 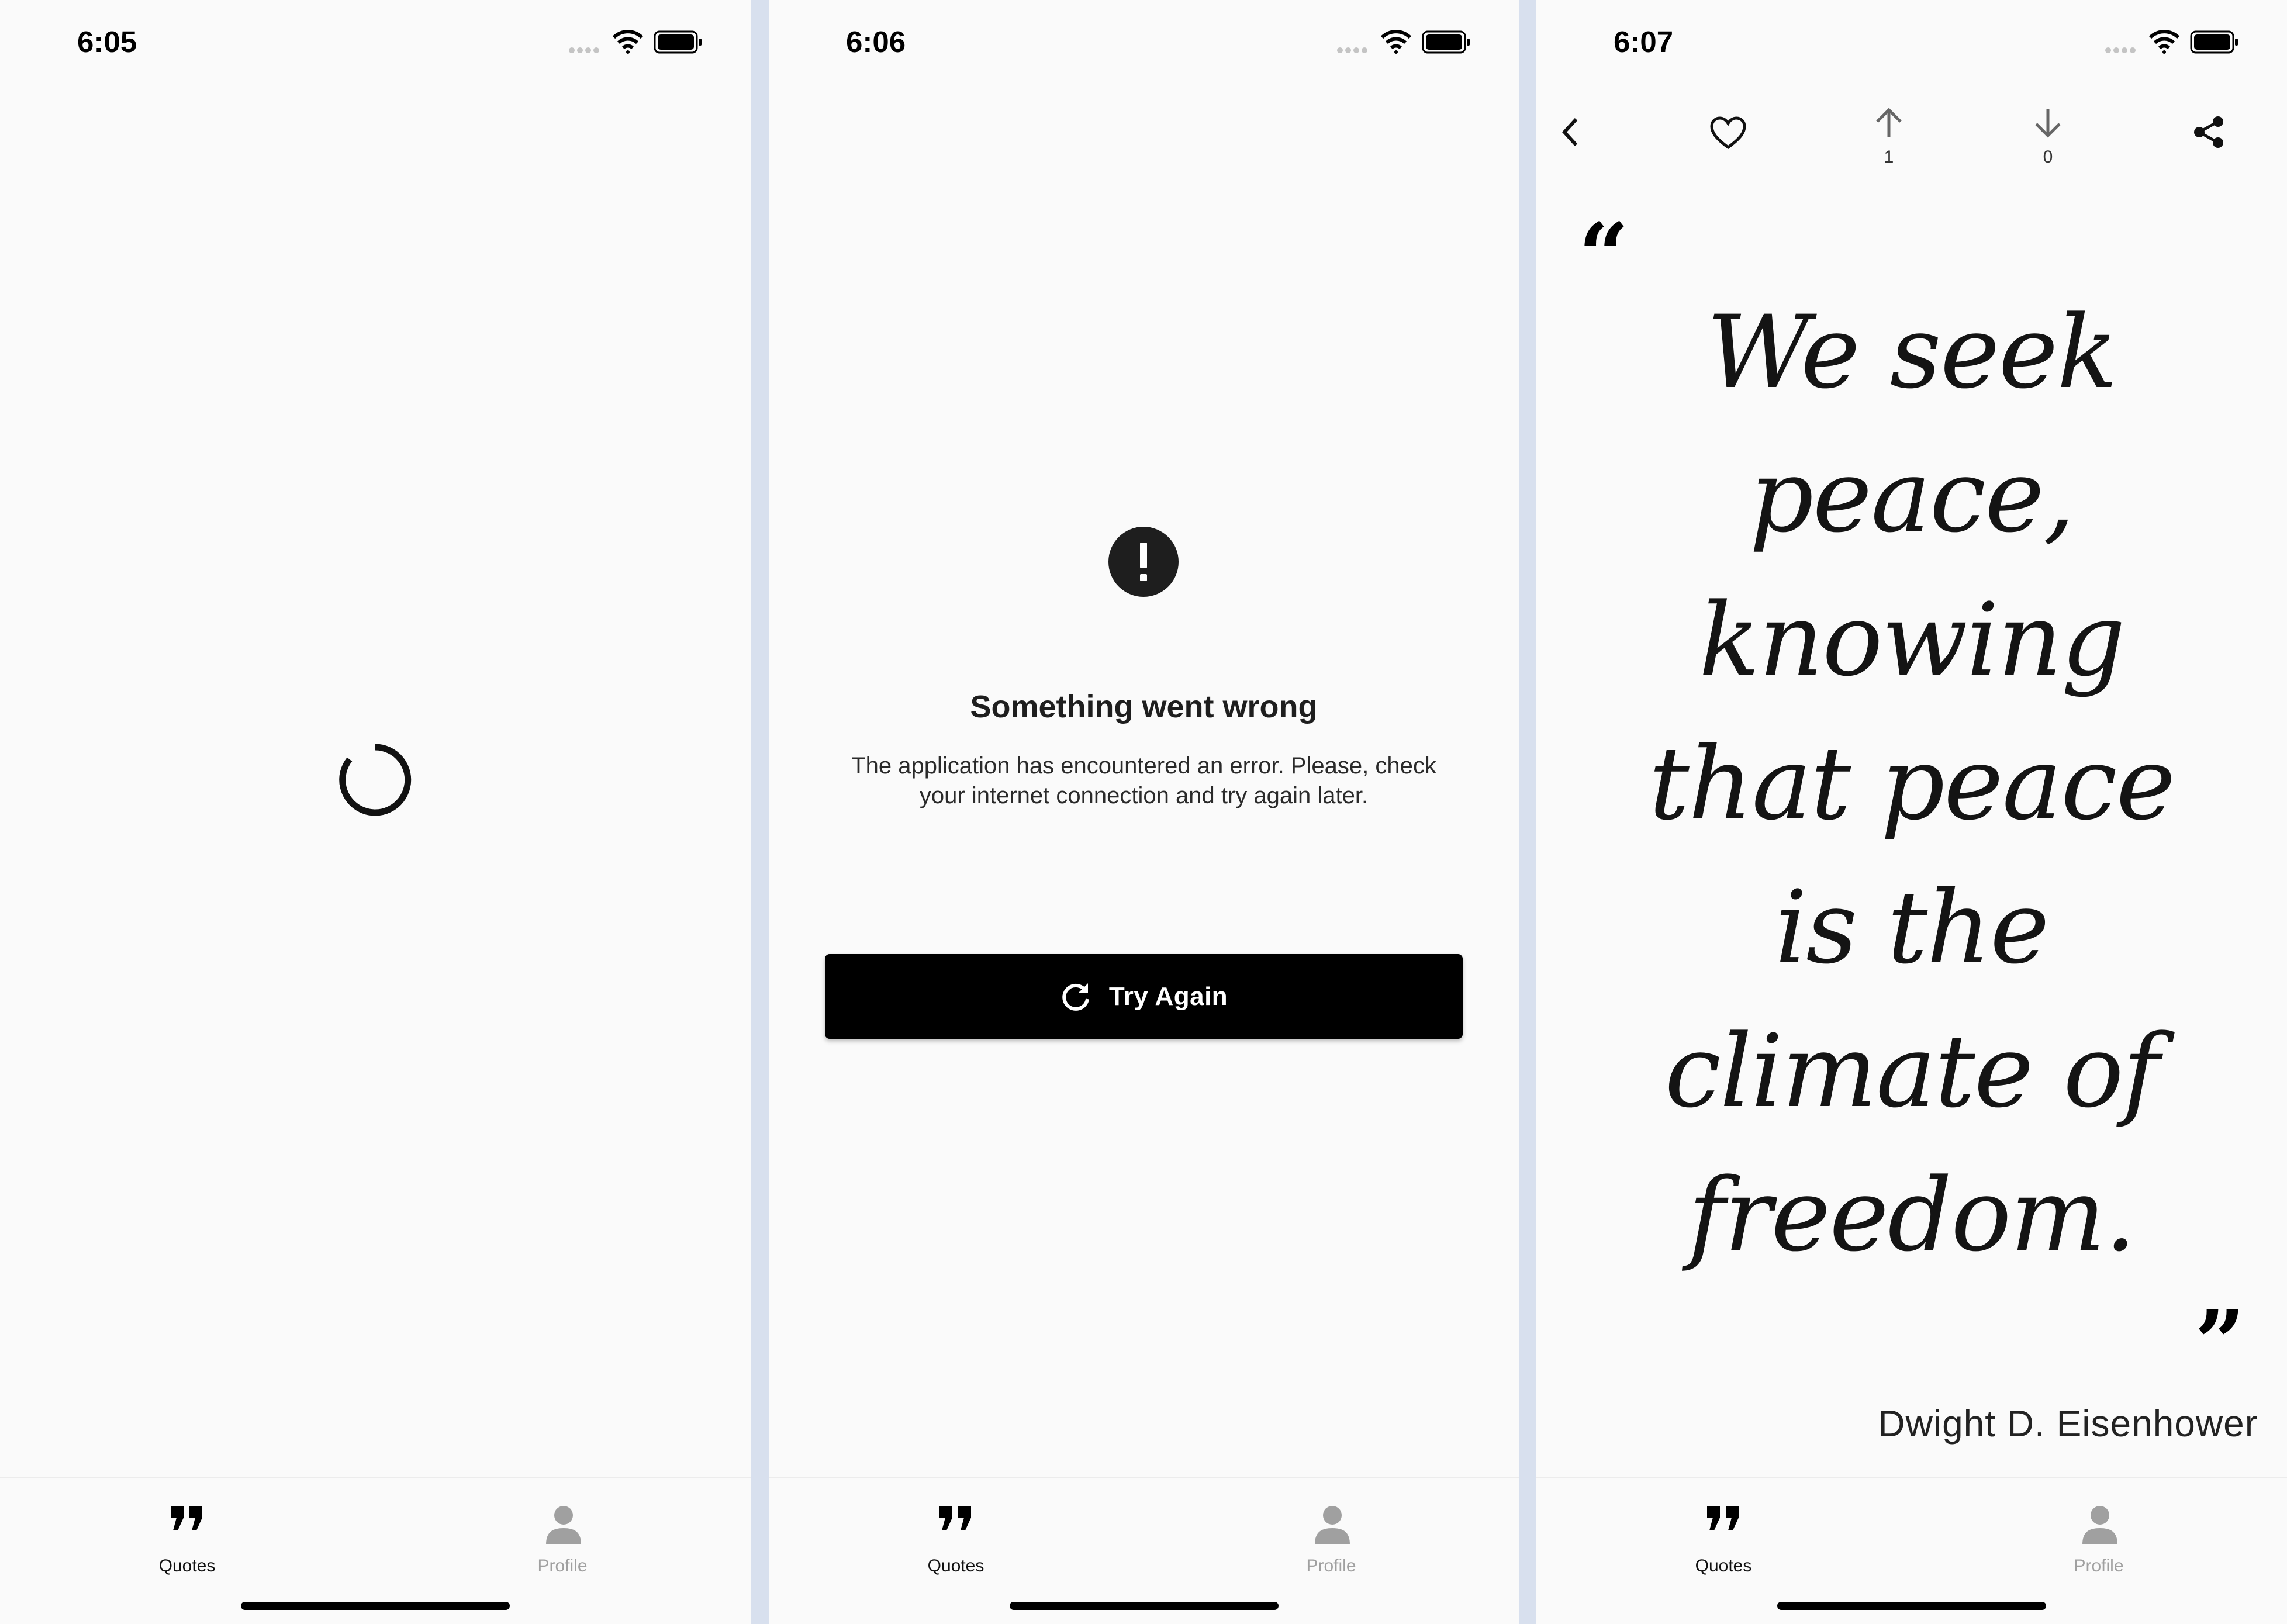 I want to click on exclamation-circle-icon, so click(x=1143, y=562).